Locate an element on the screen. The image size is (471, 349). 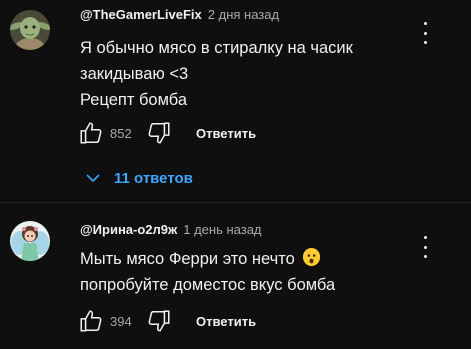
comment-line: закидываю <3 is located at coordinates (134, 74).